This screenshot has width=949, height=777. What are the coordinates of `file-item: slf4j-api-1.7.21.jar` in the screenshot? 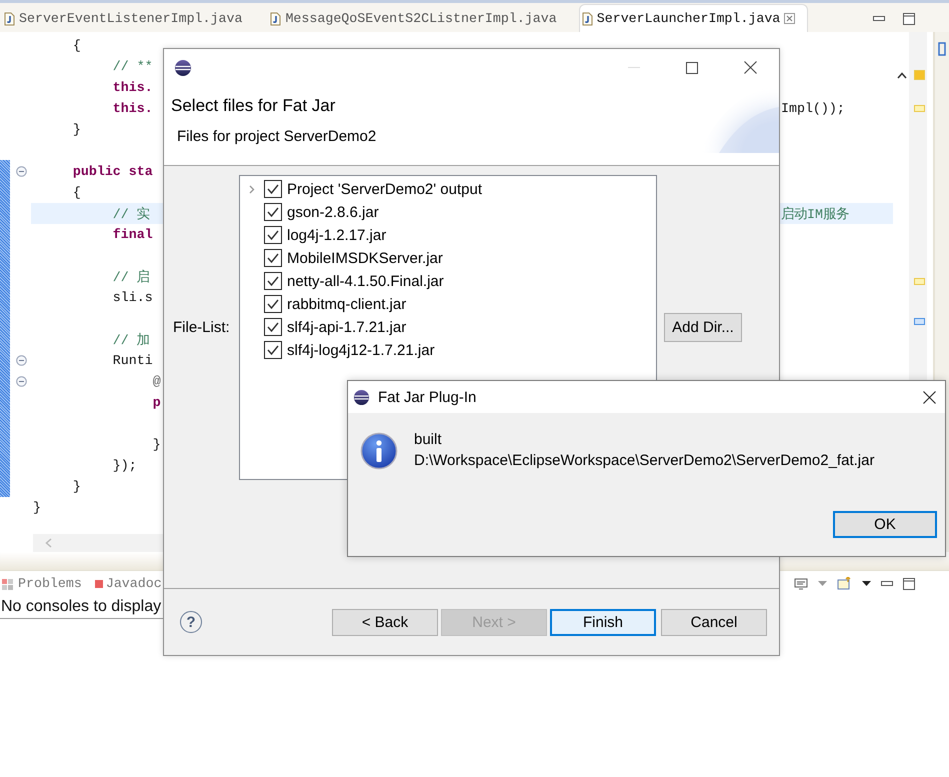 It's located at (346, 327).